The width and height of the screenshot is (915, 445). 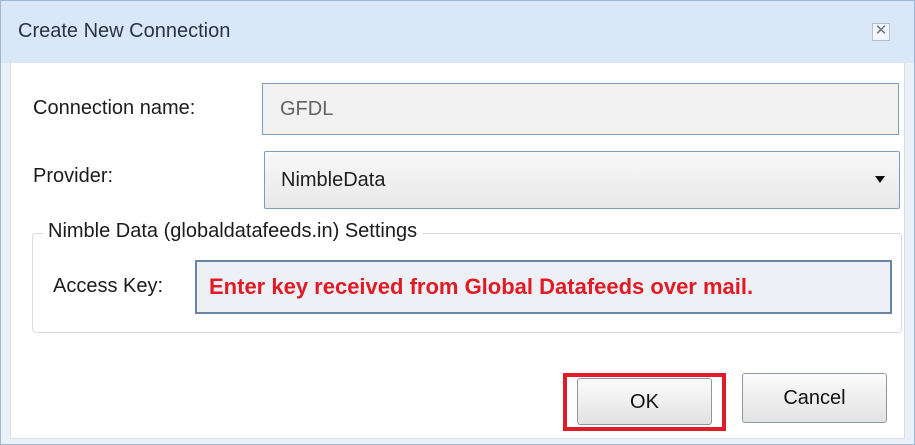 I want to click on close-icon: ✕, so click(x=881, y=30).